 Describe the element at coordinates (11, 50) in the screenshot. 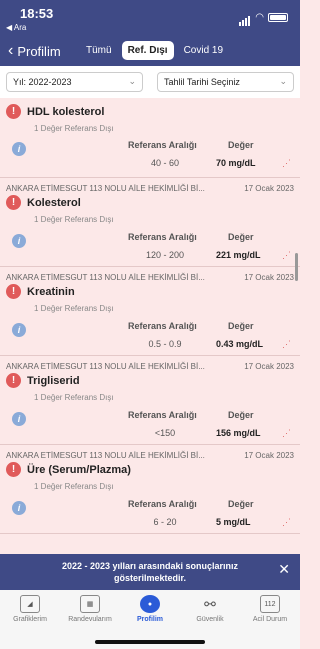

I see `chevron-left-icon: ‹` at that location.